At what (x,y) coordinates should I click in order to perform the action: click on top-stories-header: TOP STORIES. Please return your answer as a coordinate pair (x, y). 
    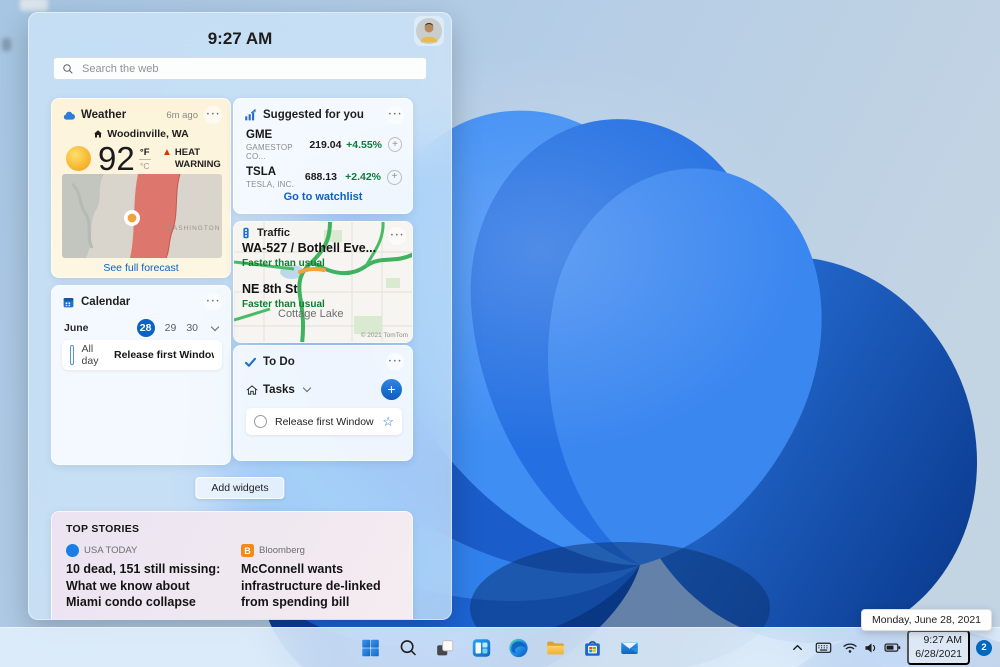
    Looking at the image, I should click on (103, 529).